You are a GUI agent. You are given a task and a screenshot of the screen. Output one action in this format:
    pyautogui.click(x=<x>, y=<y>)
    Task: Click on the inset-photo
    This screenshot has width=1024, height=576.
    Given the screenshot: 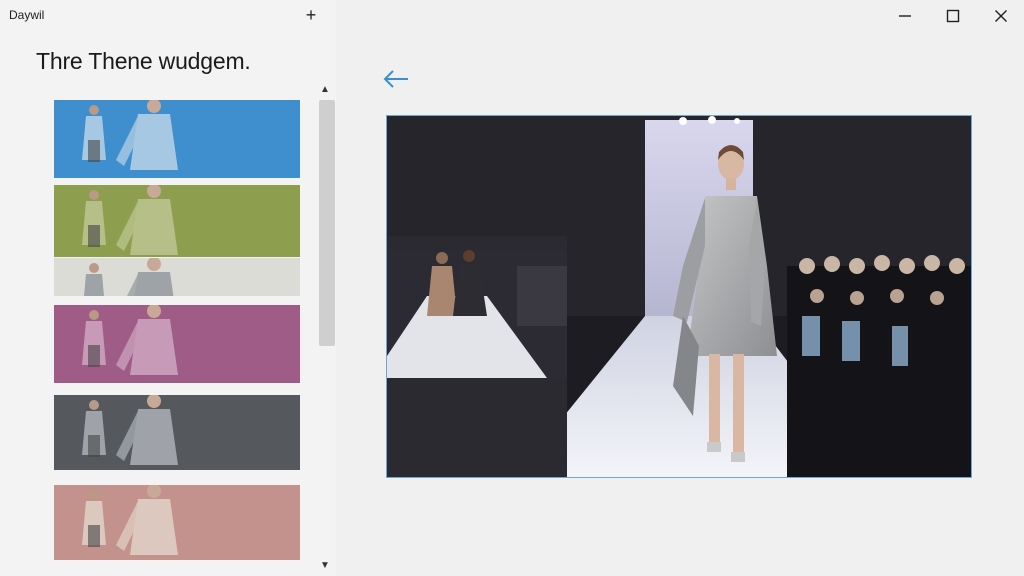 What is the action you would take?
    pyautogui.click(x=477, y=314)
    